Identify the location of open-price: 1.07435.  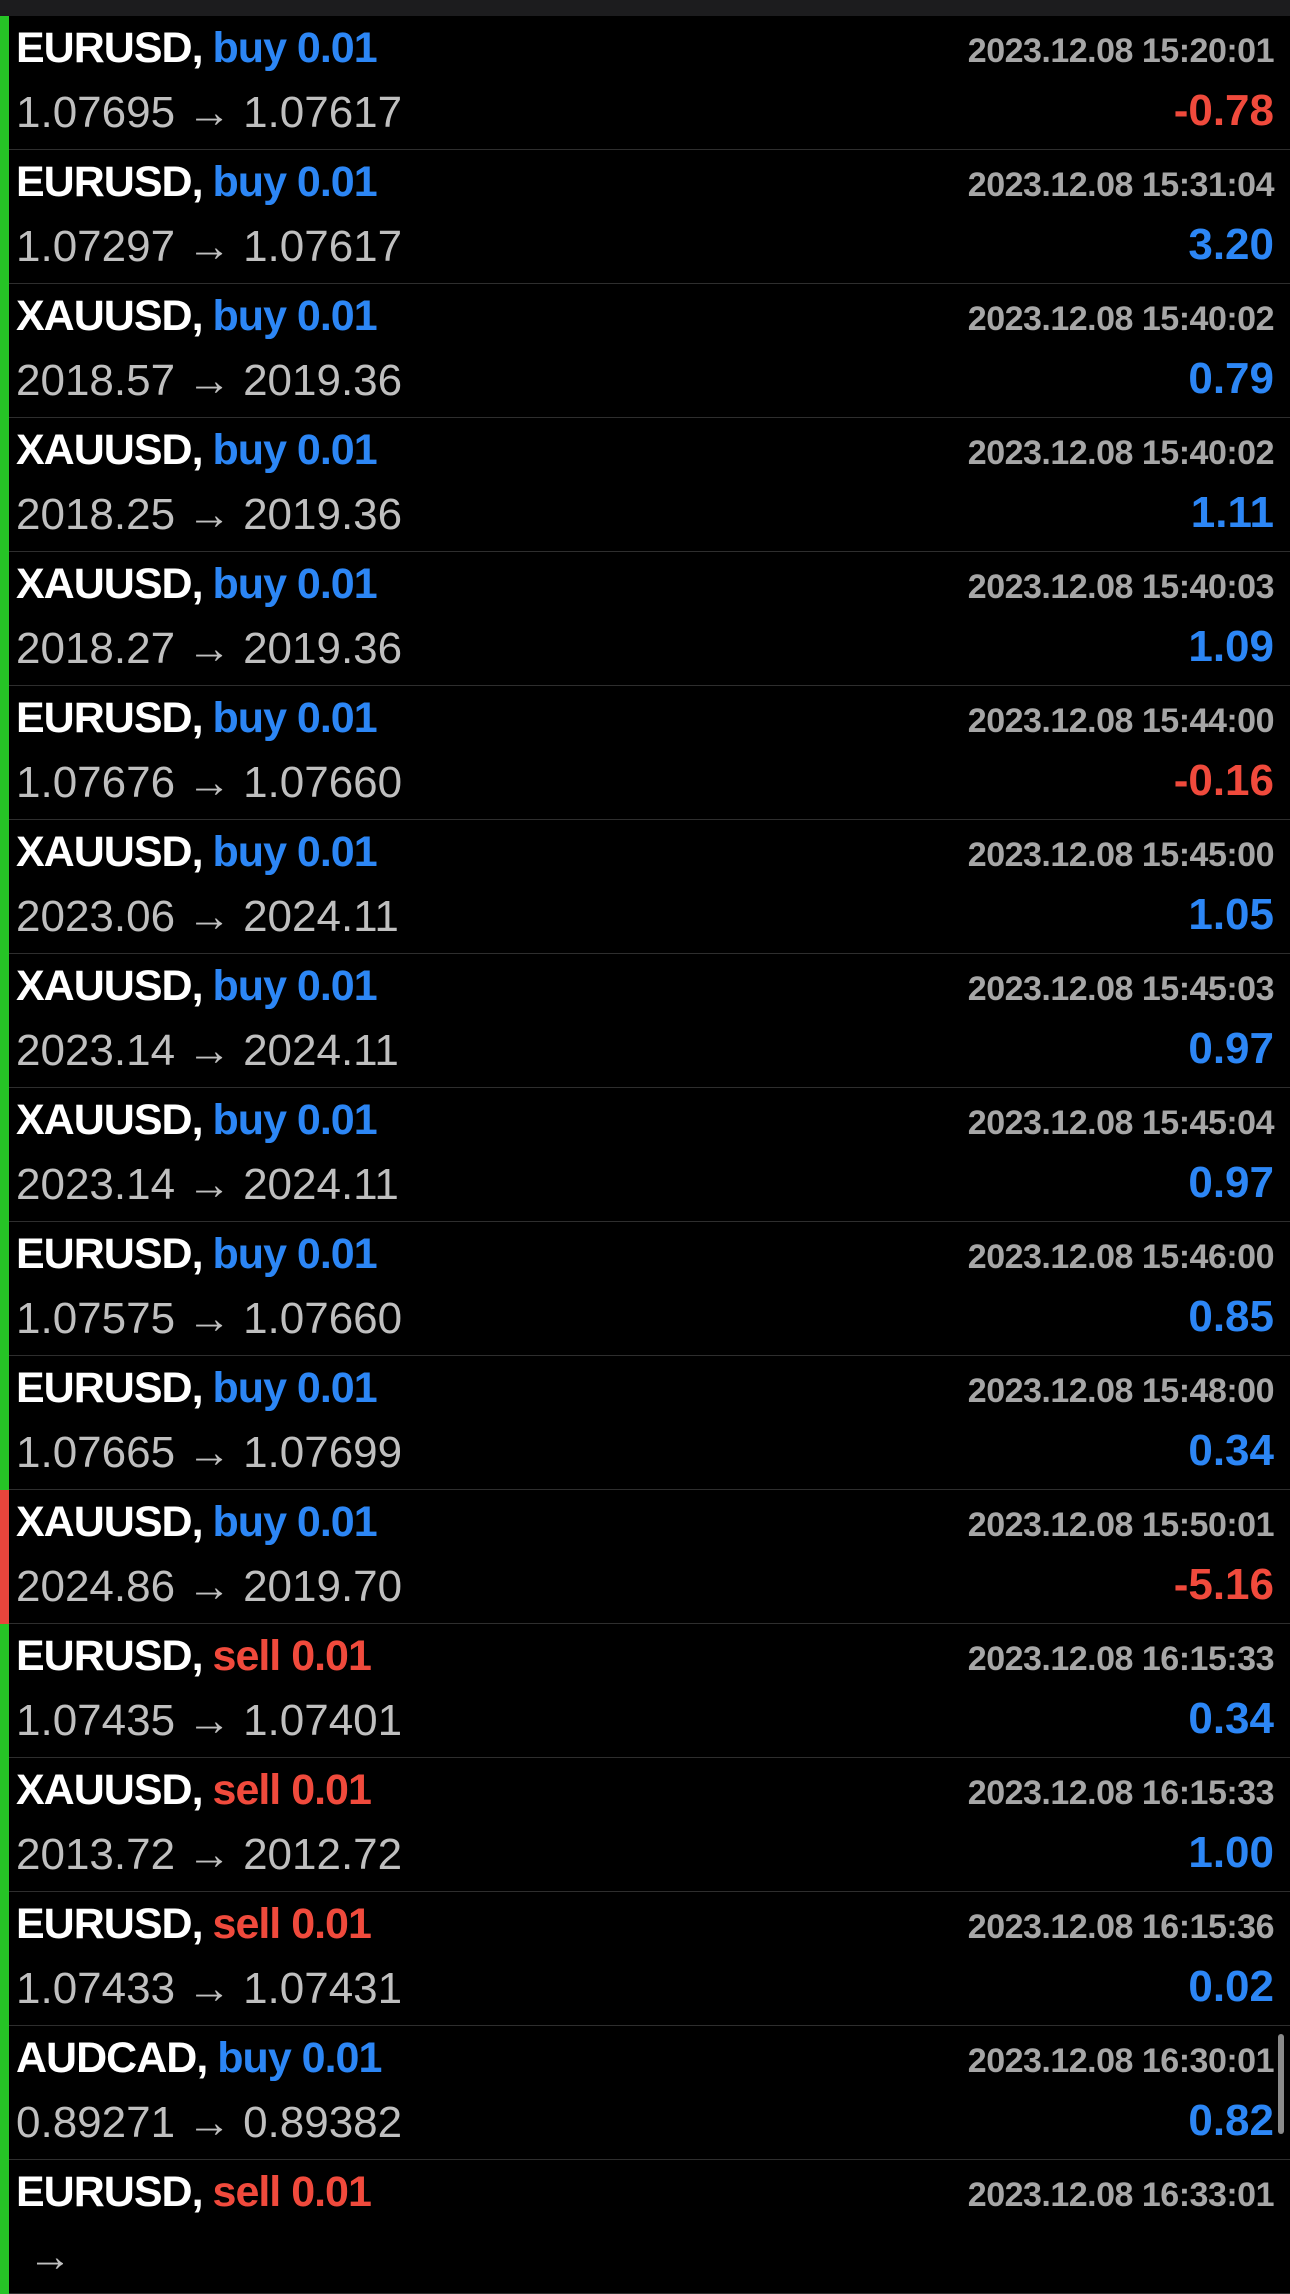
(96, 1720).